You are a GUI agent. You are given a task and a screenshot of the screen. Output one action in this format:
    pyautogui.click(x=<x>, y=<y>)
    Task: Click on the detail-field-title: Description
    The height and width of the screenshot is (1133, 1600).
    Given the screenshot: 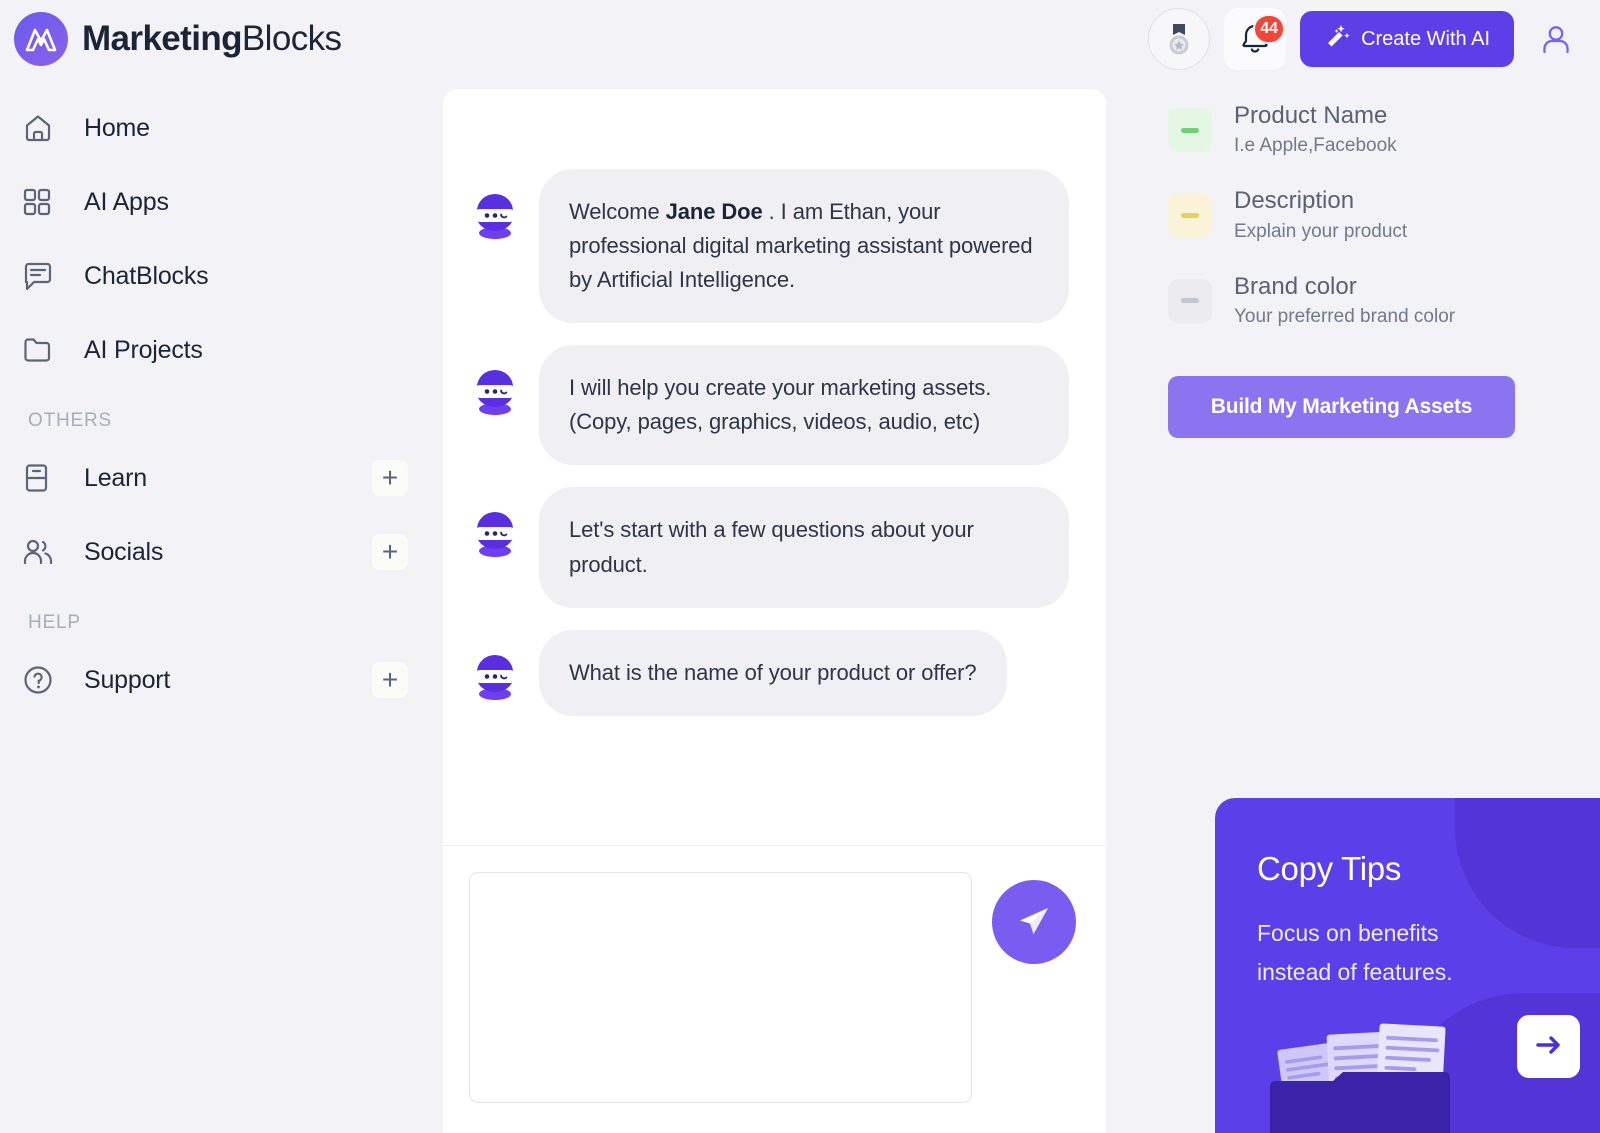 What is the action you would take?
    pyautogui.click(x=1294, y=201)
    